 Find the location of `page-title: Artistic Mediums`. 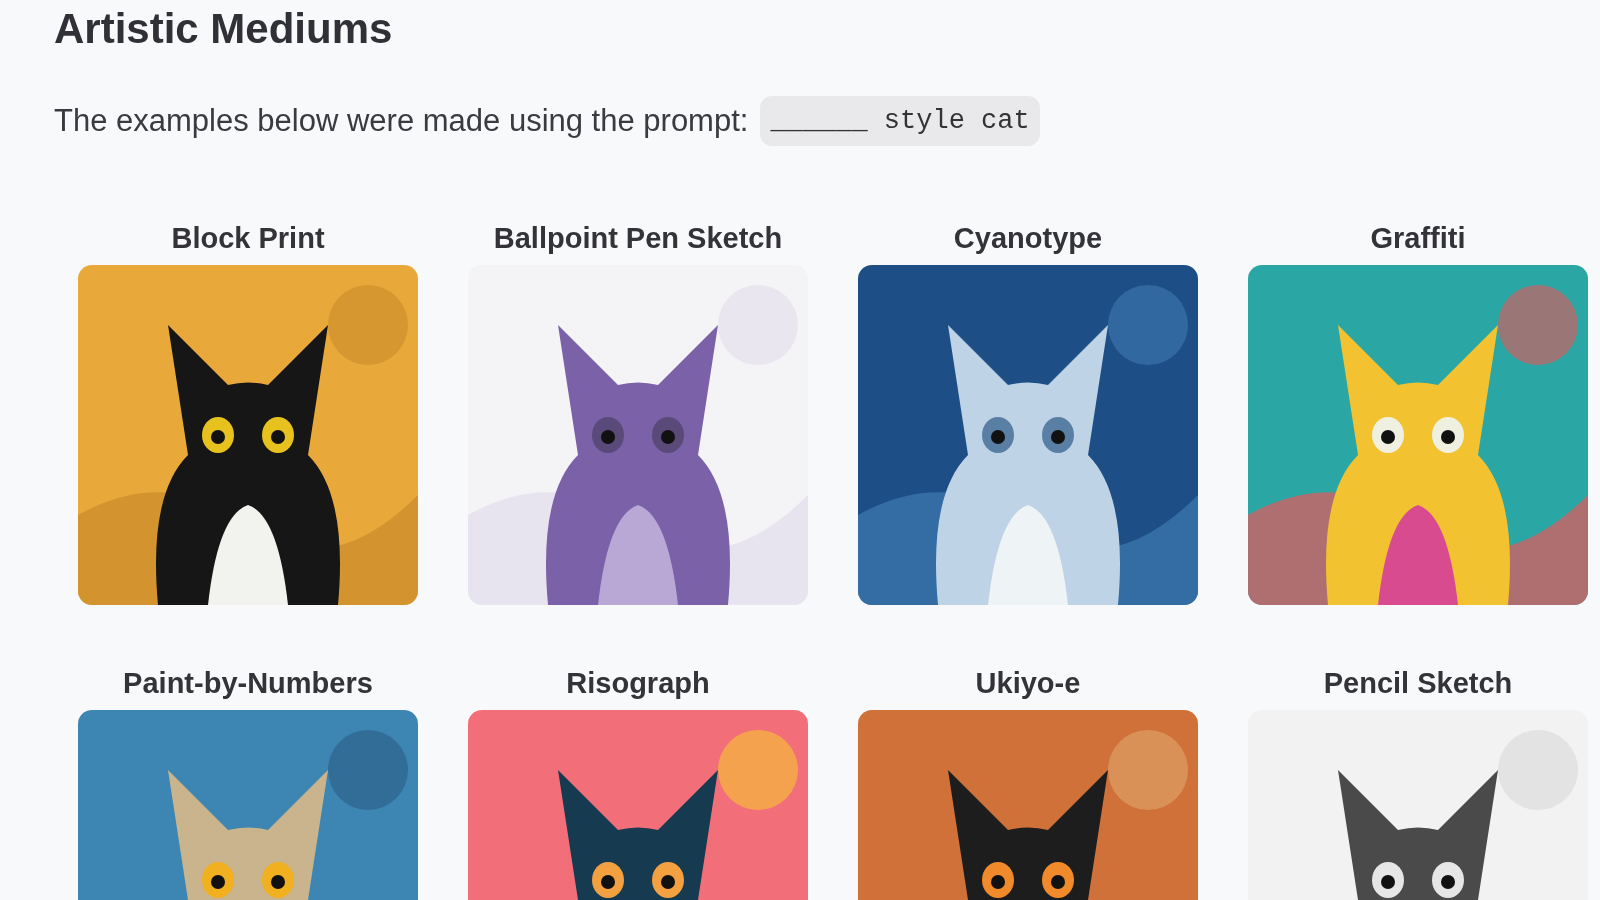

page-title: Artistic Mediums is located at coordinates (224, 29).